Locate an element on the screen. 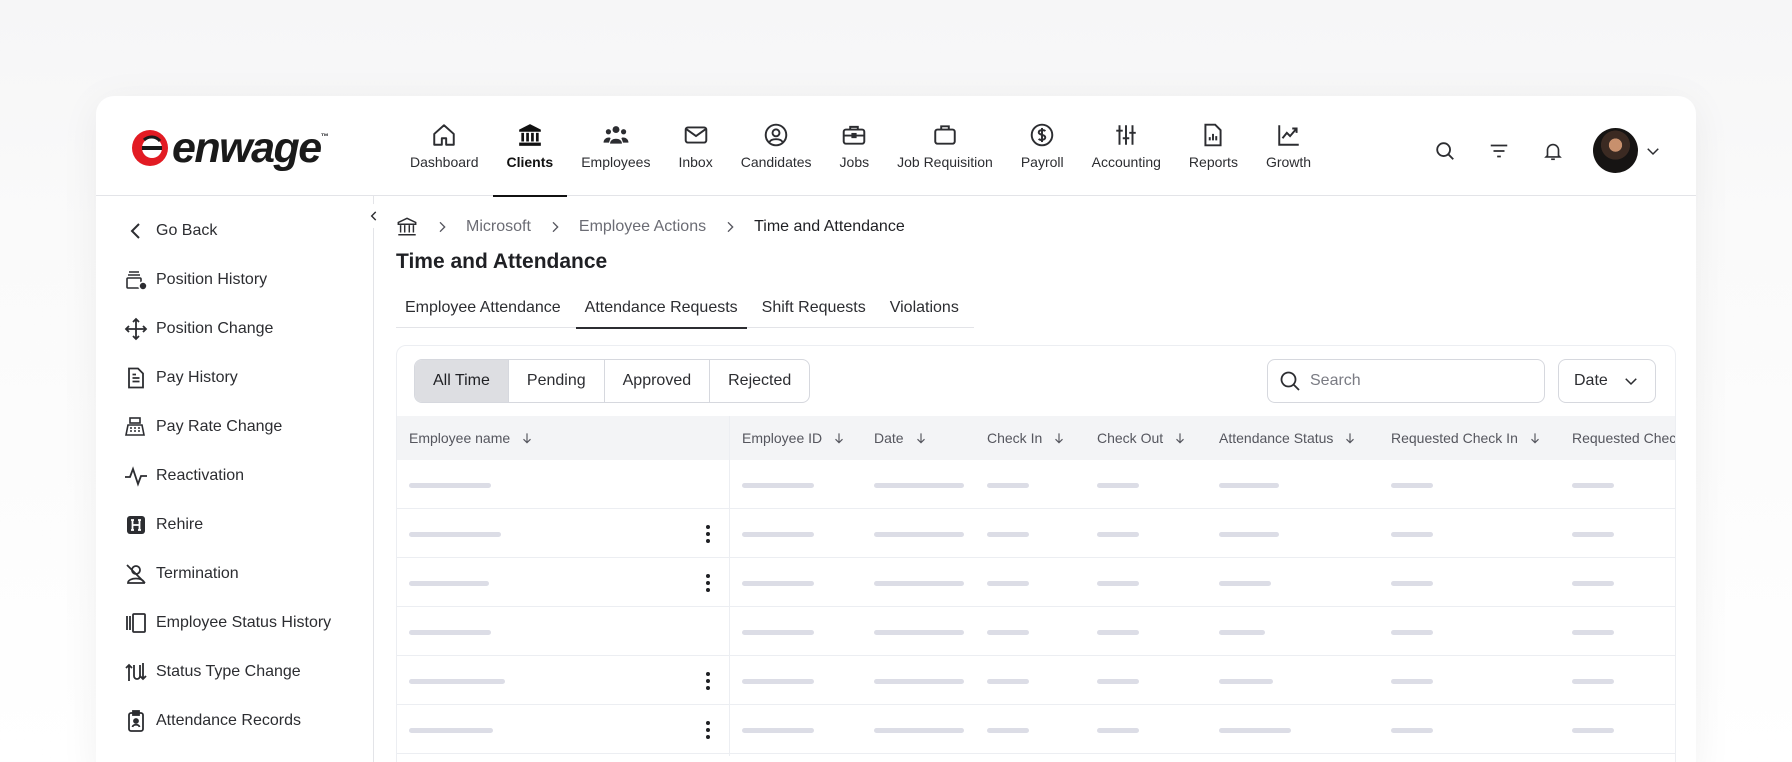 The image size is (1792, 762). filter-approved: Approved is located at coordinates (658, 381).